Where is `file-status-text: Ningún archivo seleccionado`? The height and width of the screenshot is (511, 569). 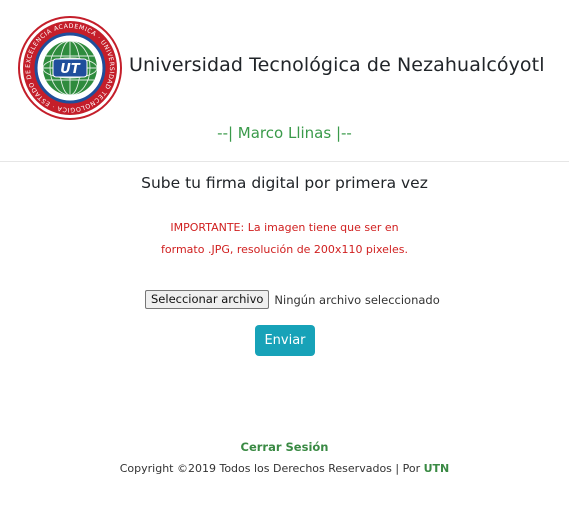 file-status-text: Ningún archivo seleccionado is located at coordinates (357, 299).